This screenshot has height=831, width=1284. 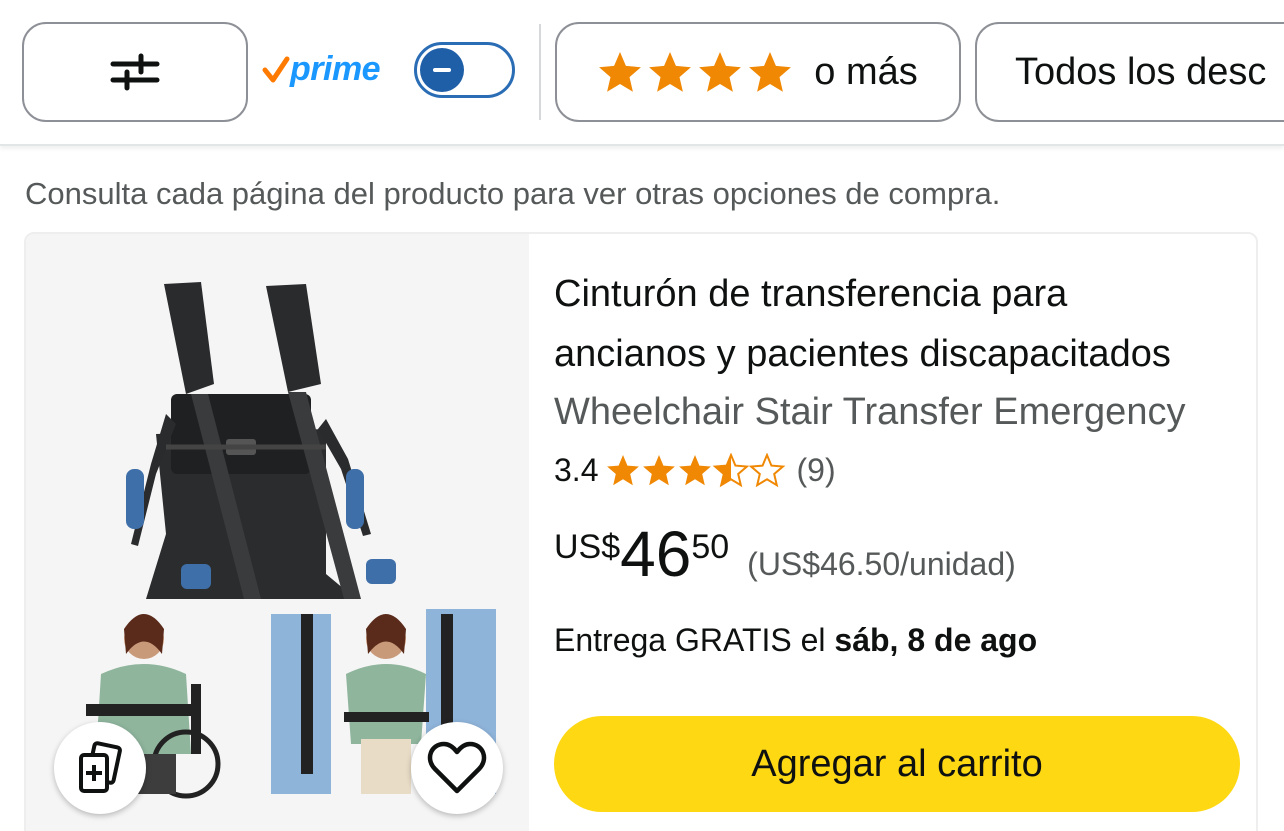 I want to click on rating-value: 3.4, so click(x=576, y=470).